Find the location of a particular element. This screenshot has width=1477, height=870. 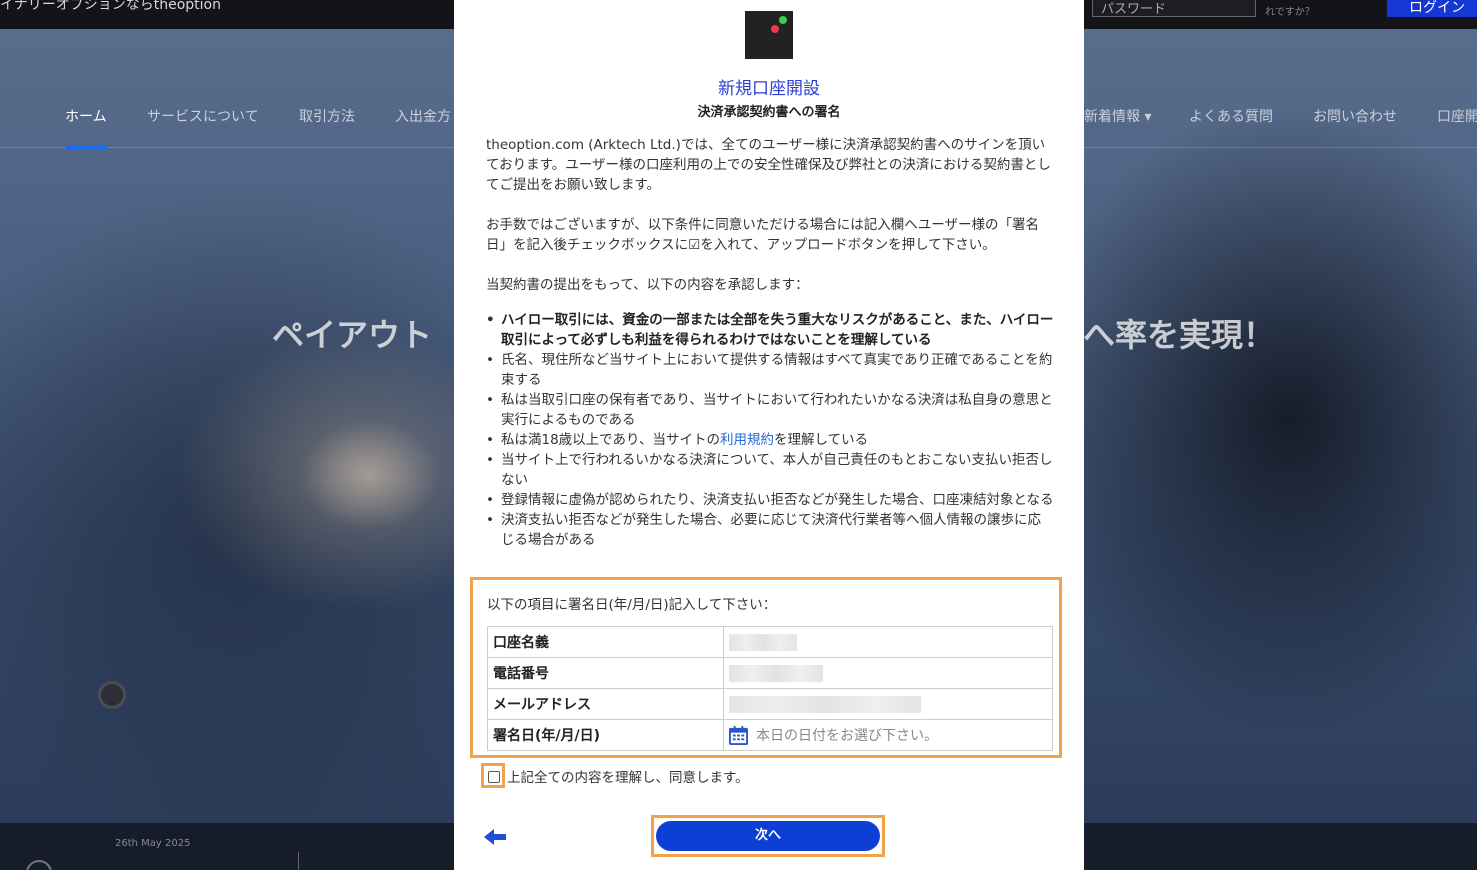

nav-item-news: 新着情報 ▾ is located at coordinates (1117, 116).